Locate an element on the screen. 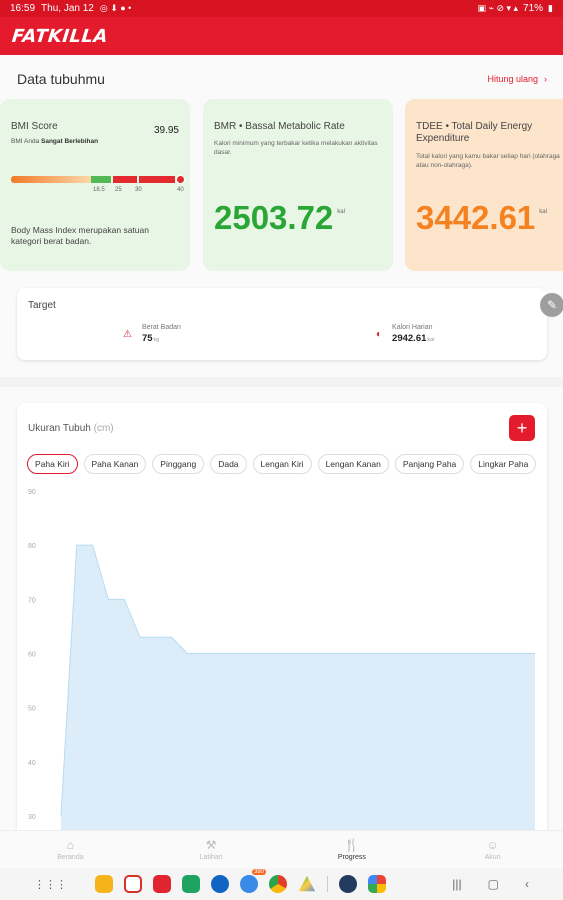 Image resolution: width=563 pixels, height=900 pixels. bmr-number: 2503.72 is located at coordinates (274, 217).